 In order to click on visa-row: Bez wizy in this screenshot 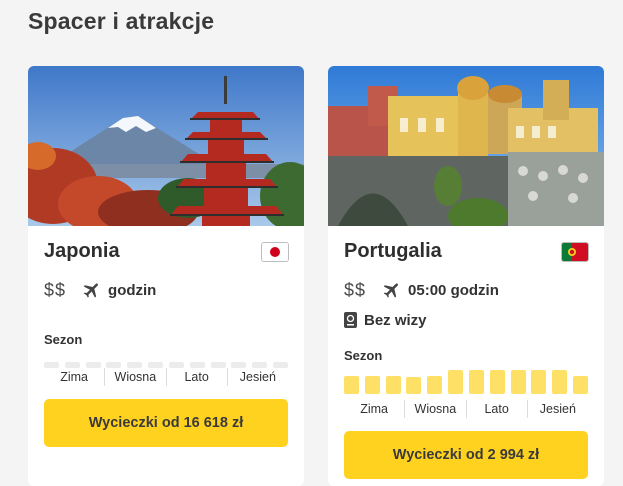, I will do `click(385, 320)`.